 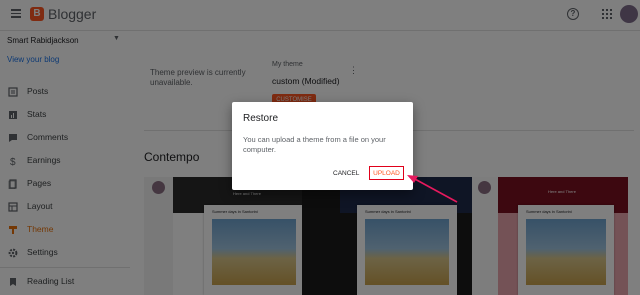 I want to click on annotation-arrow-line, so click(x=435, y=190).